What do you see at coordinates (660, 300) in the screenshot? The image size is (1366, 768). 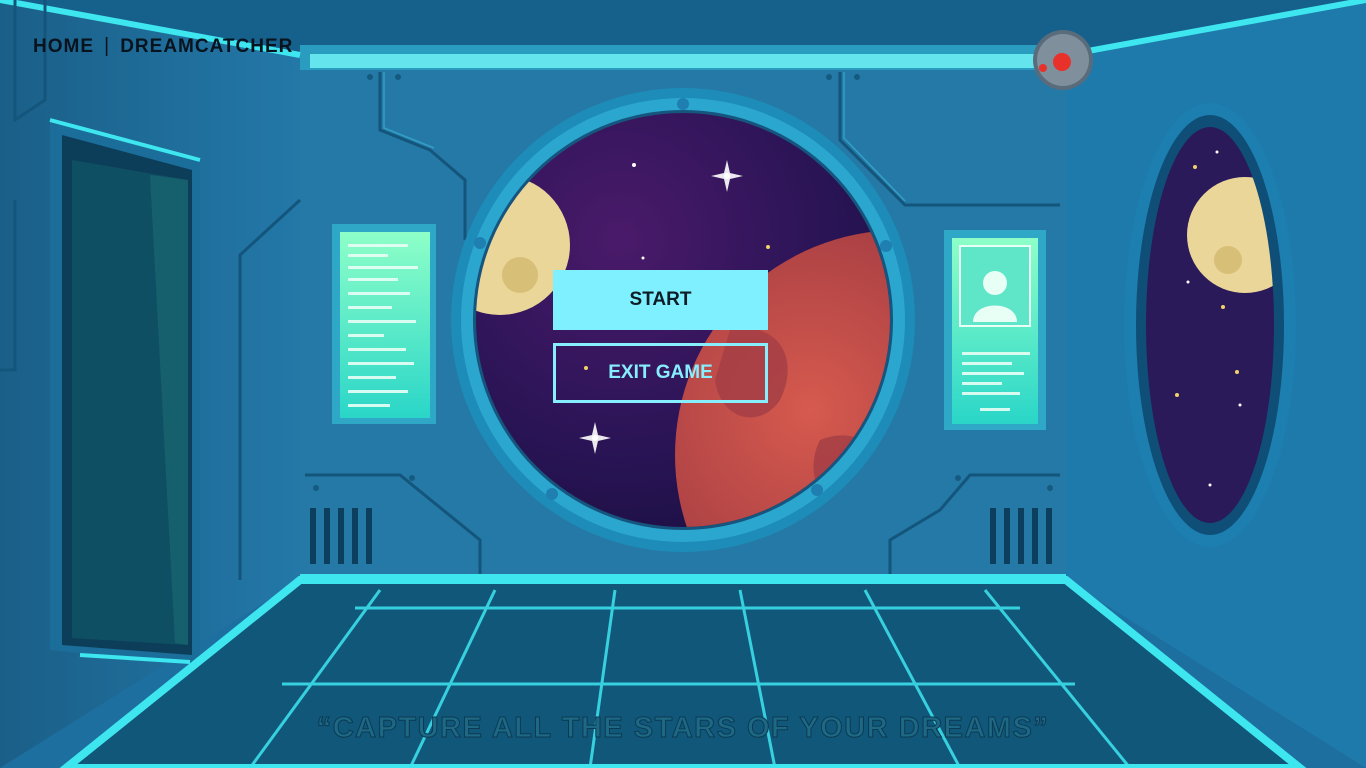 I see `start-button: START` at bounding box center [660, 300].